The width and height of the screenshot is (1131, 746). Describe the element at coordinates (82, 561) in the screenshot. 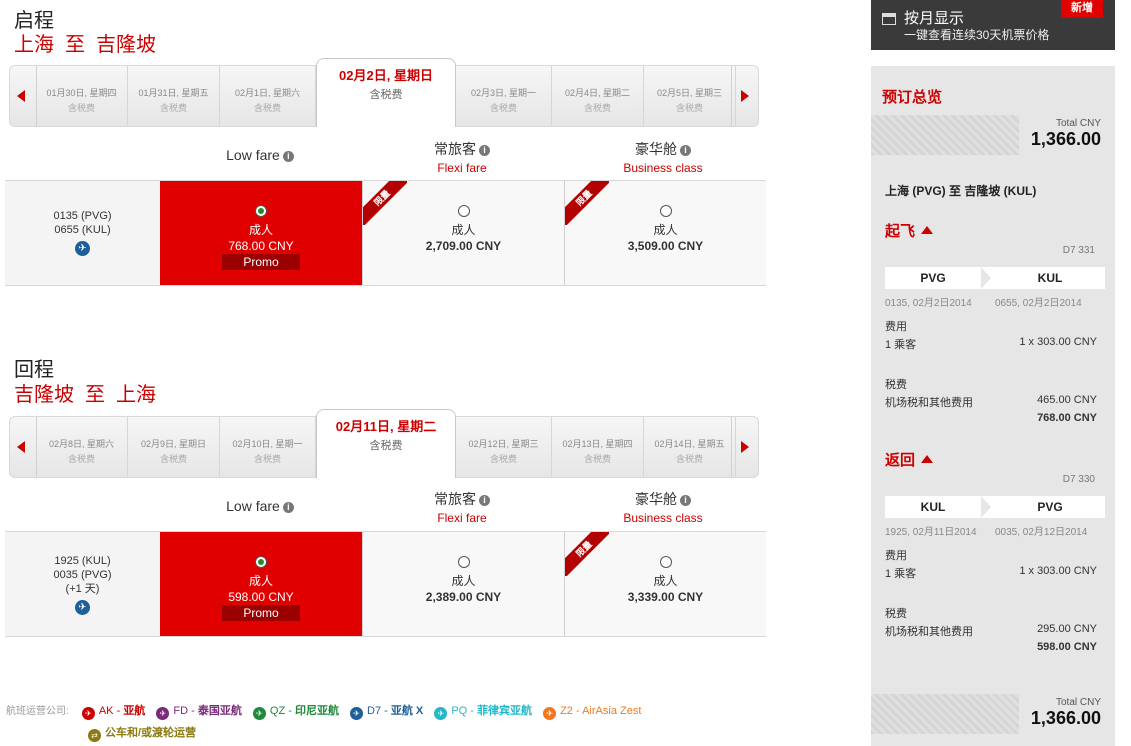

I see `departure-time: 1925 (KUL)` at that location.